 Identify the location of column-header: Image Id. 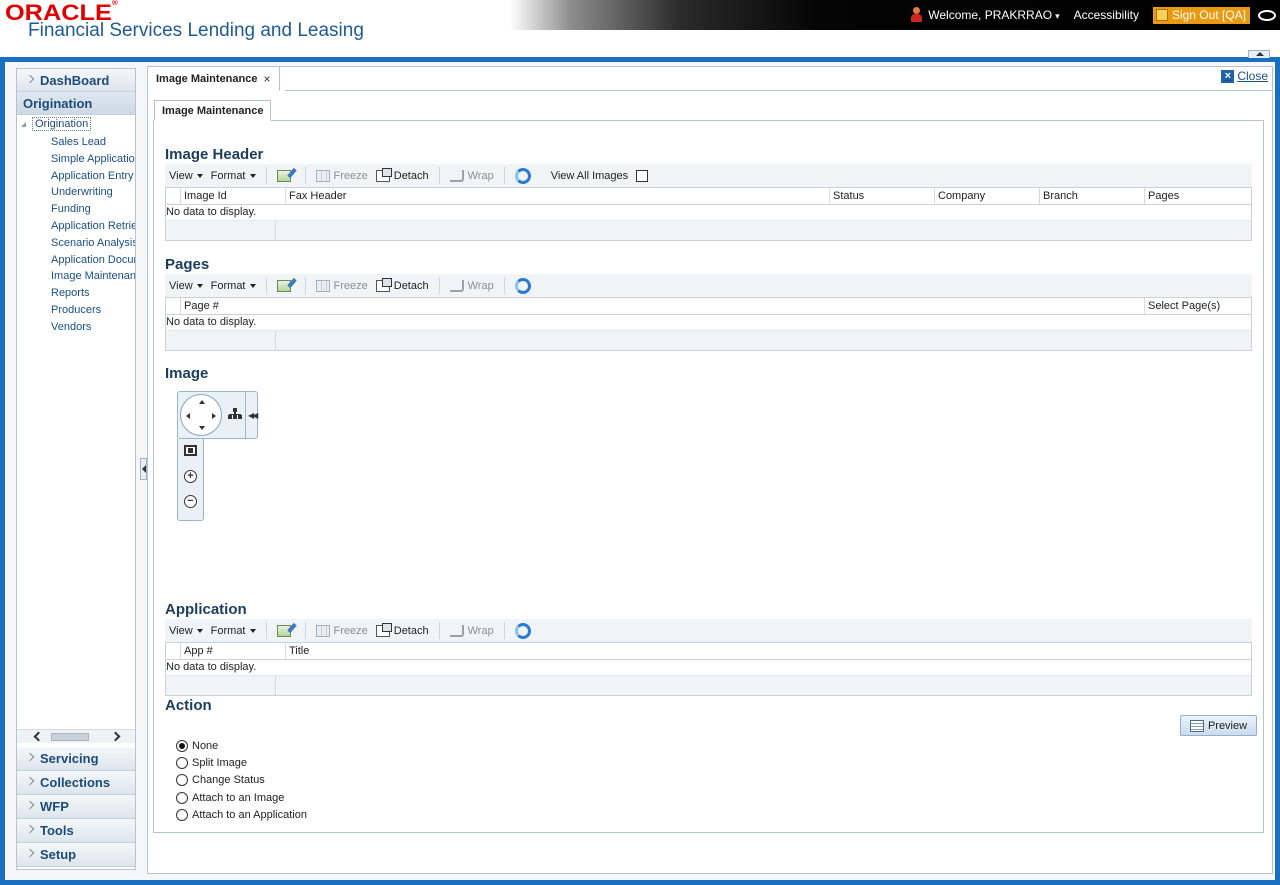
(233, 196).